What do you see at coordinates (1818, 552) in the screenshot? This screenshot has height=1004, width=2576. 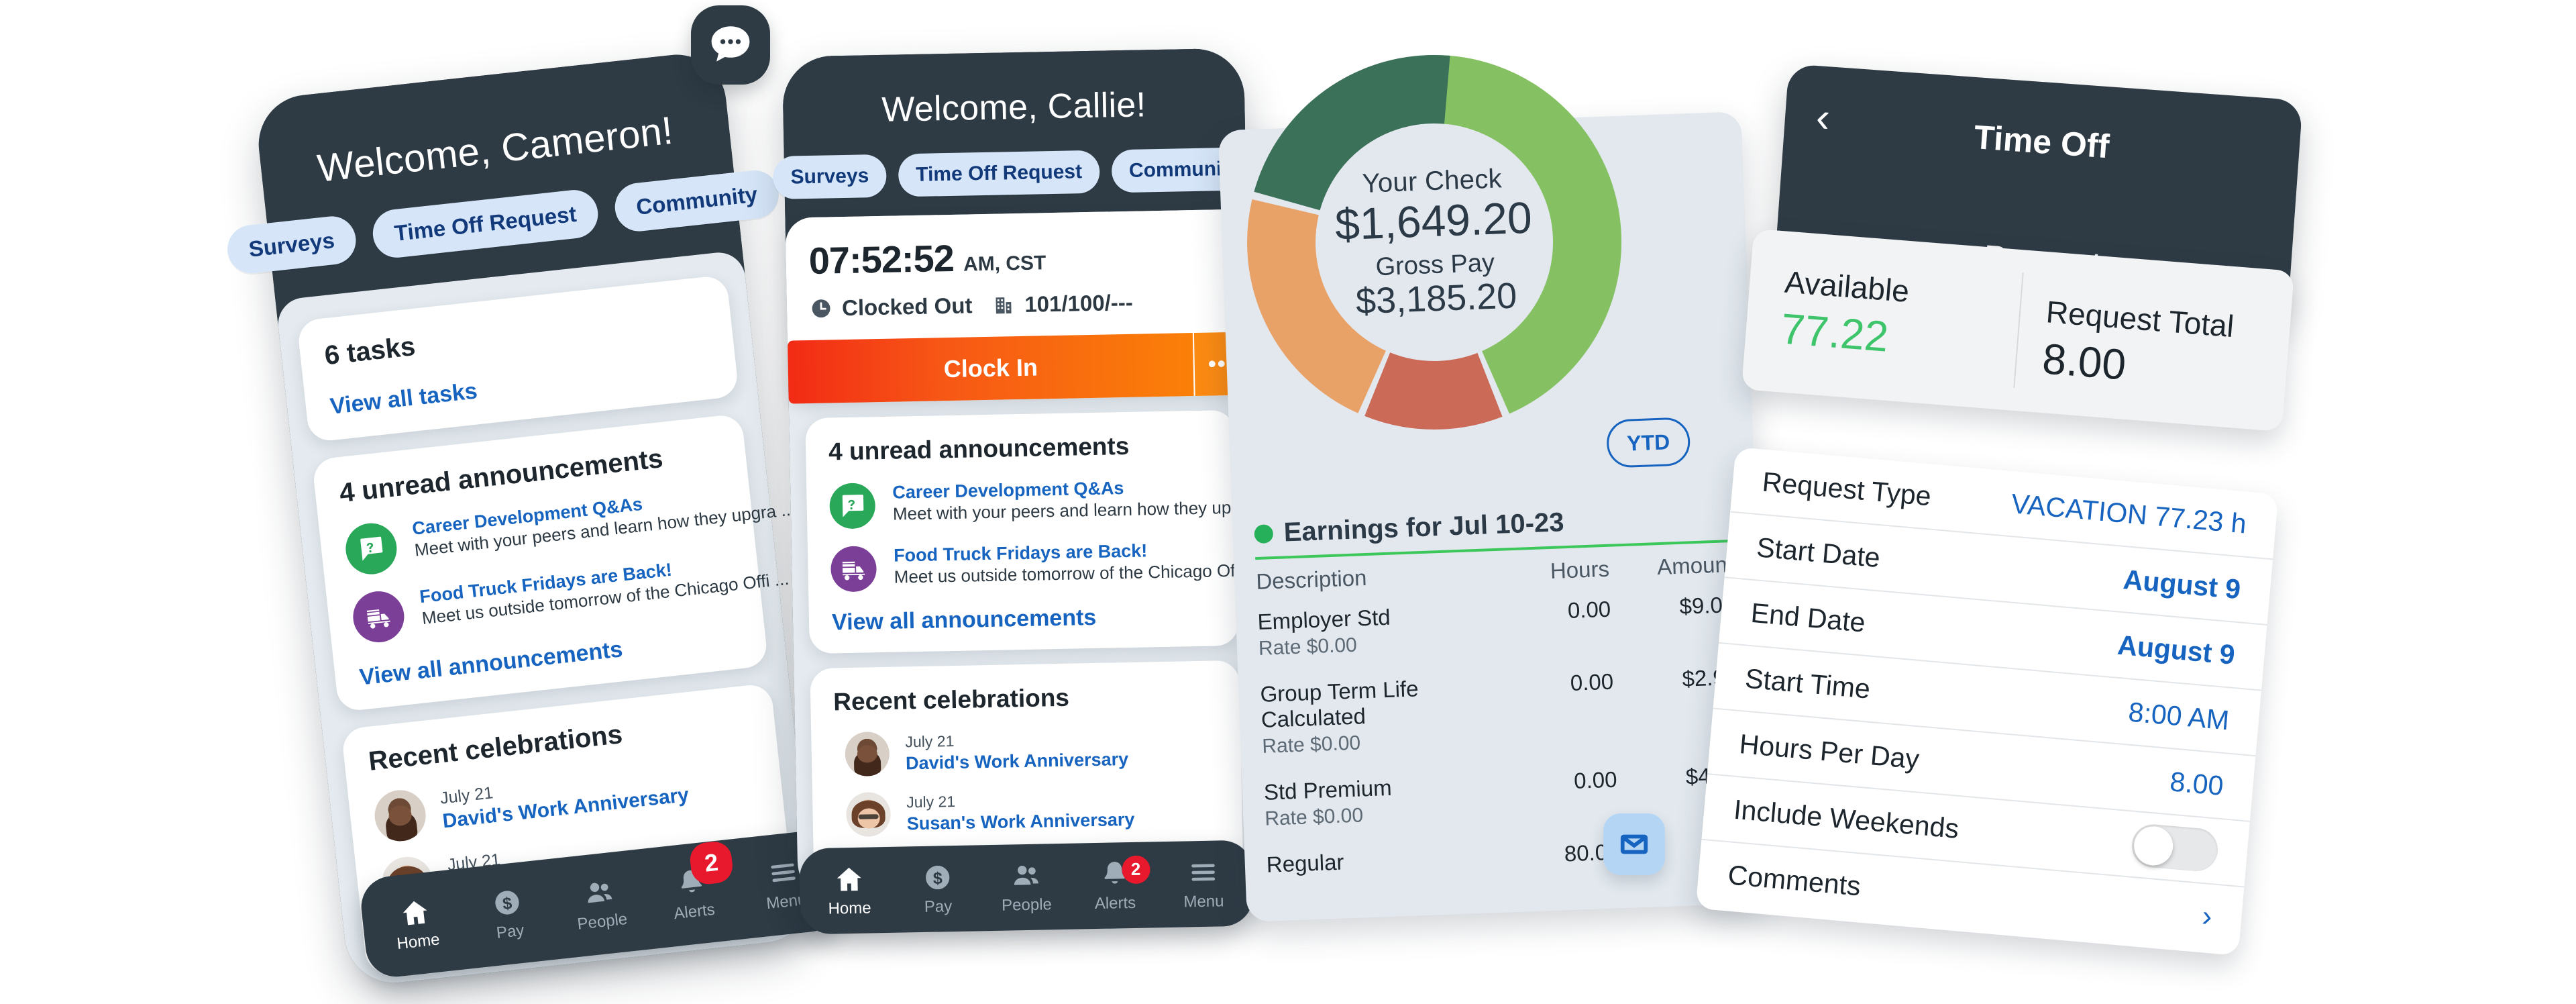 I see `field-label: Start Date` at bounding box center [1818, 552].